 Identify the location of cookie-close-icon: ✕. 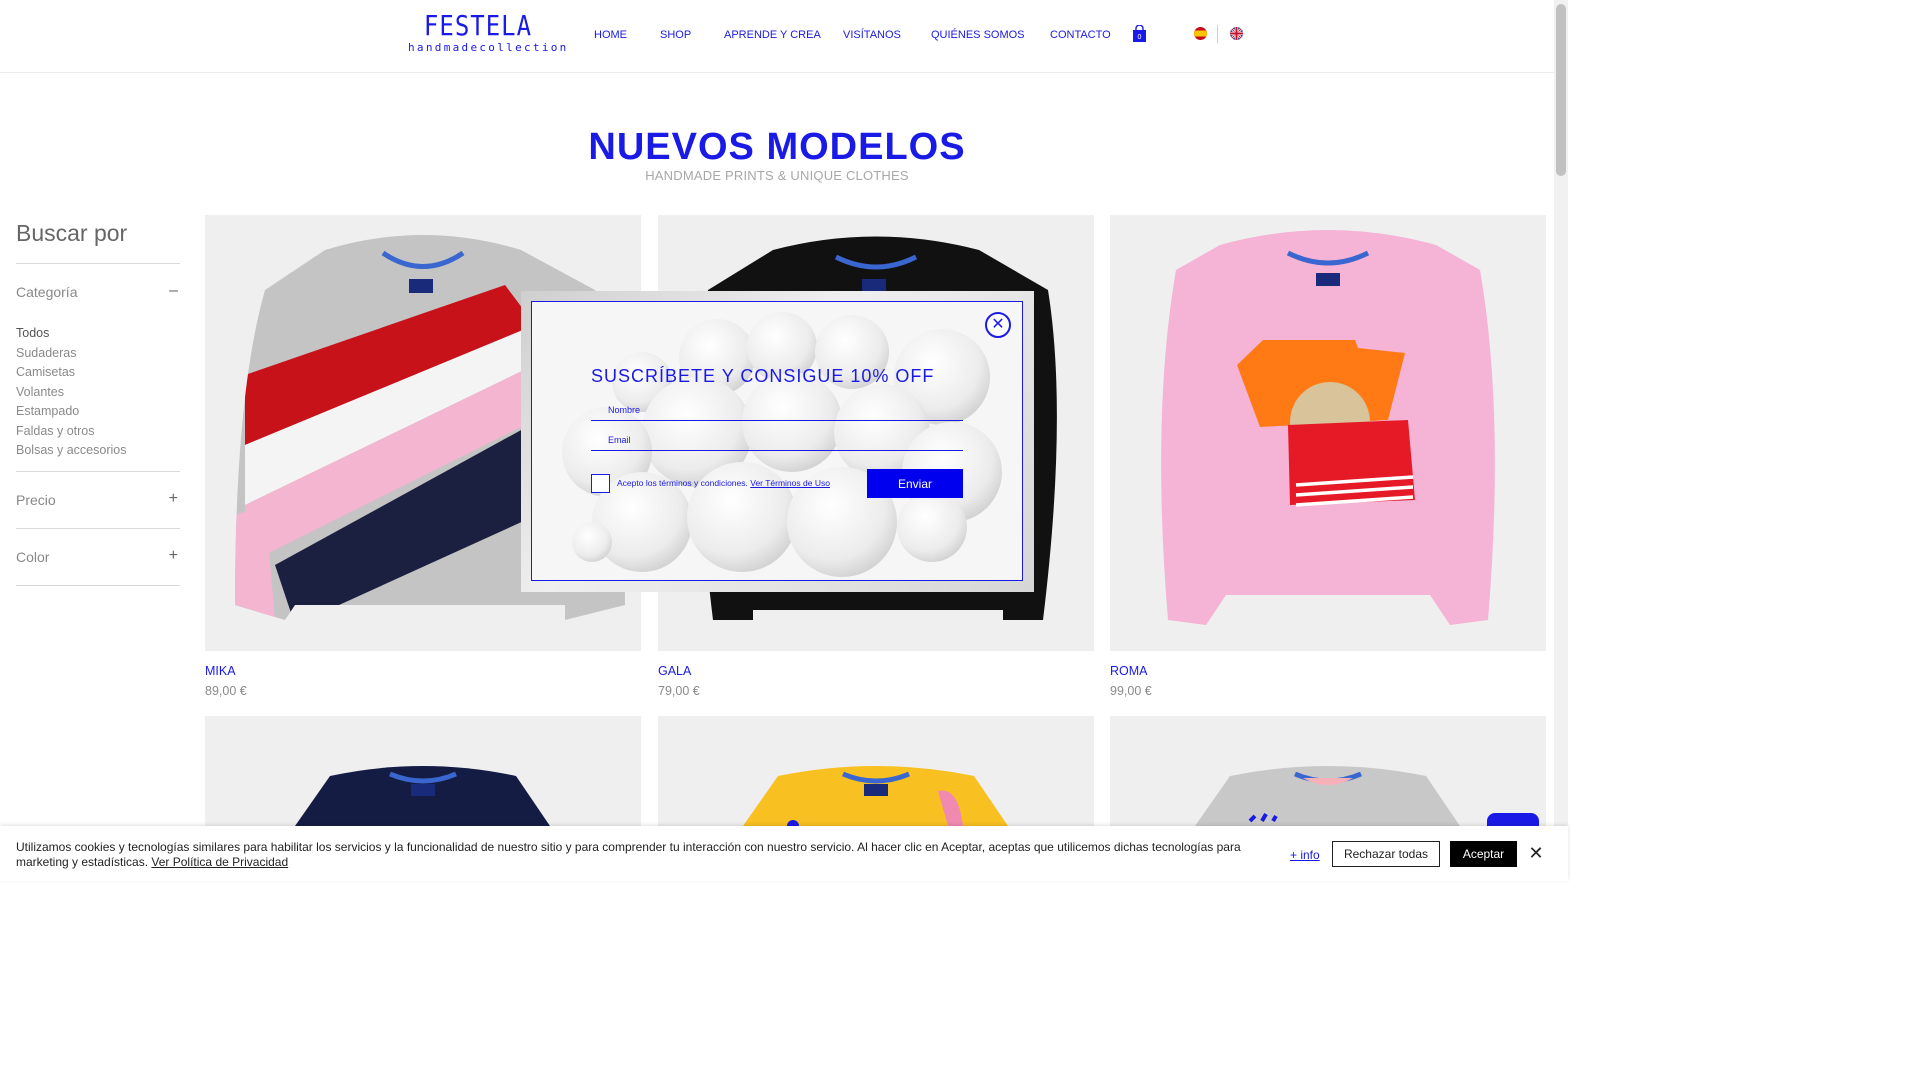
(1536, 853).